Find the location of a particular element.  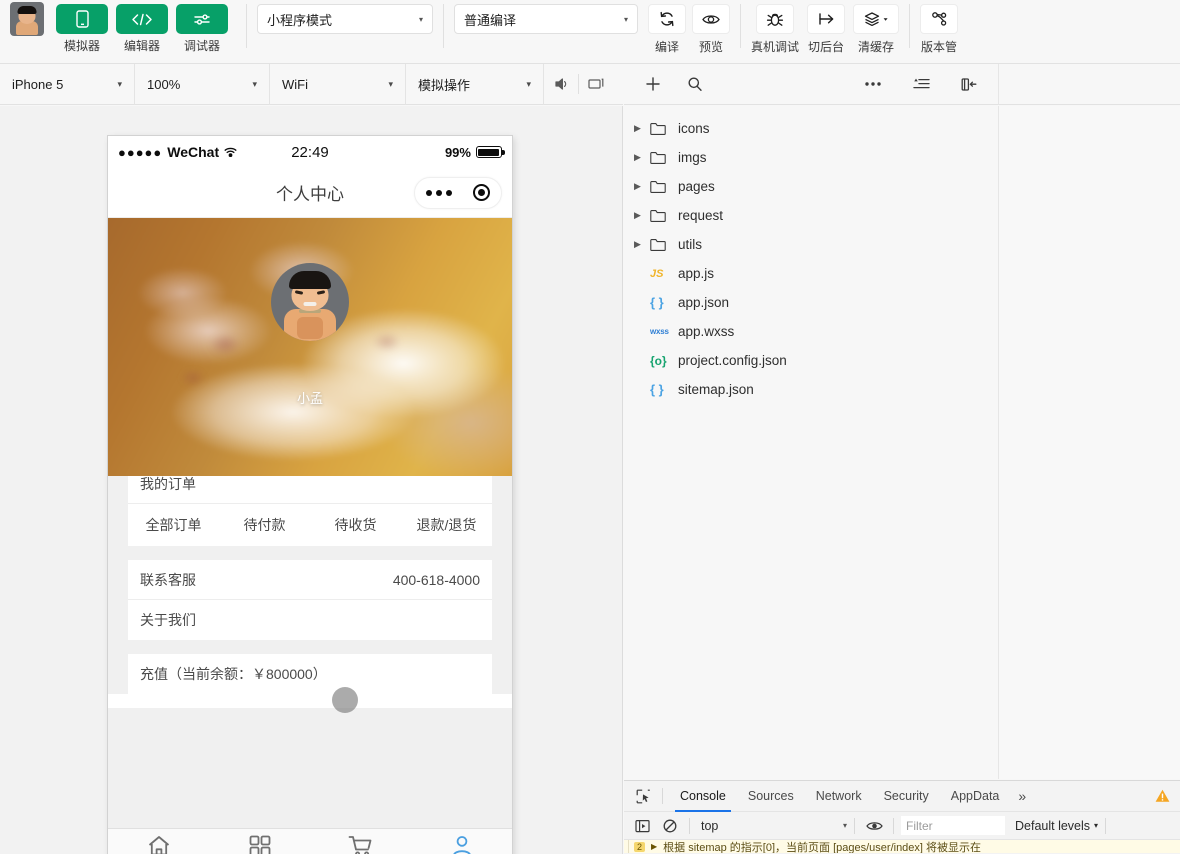

toolbar-action-real-device-debug: 真机调试 is located at coordinates (775, 27).